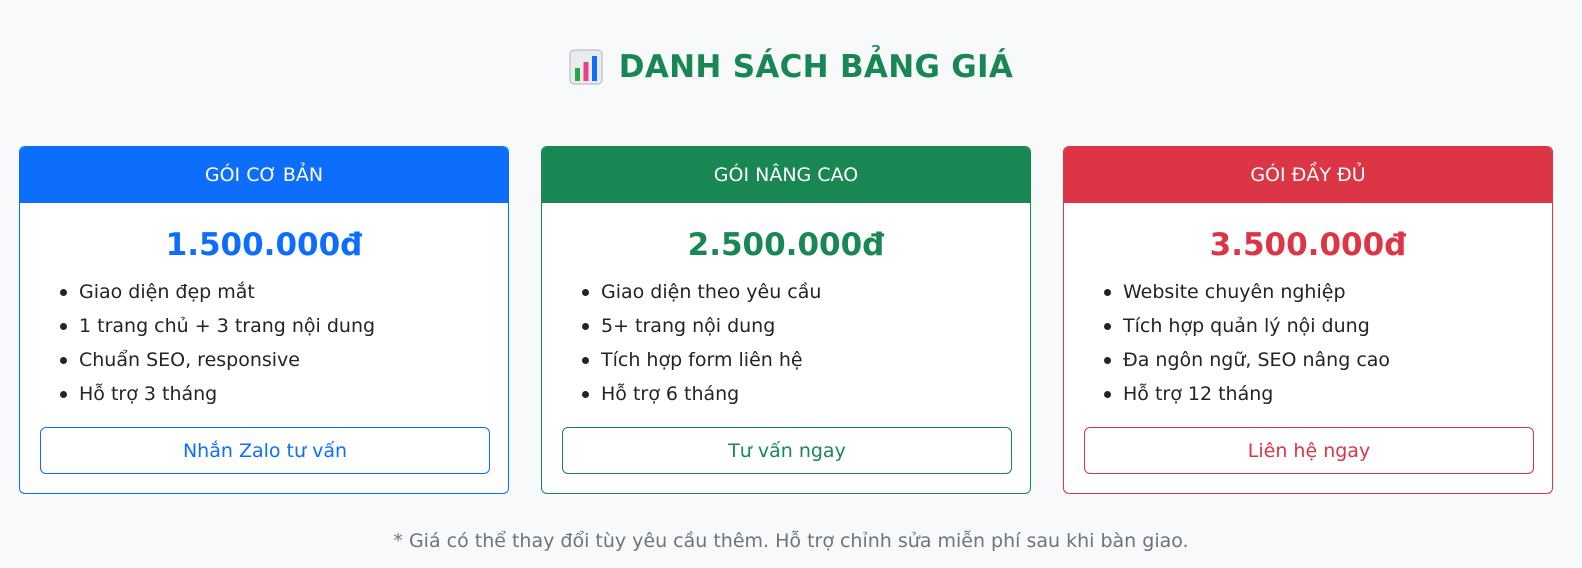  What do you see at coordinates (265, 450) in the screenshot?
I see `zalo-consult-button: Nhắn Zalo tư vấn` at bounding box center [265, 450].